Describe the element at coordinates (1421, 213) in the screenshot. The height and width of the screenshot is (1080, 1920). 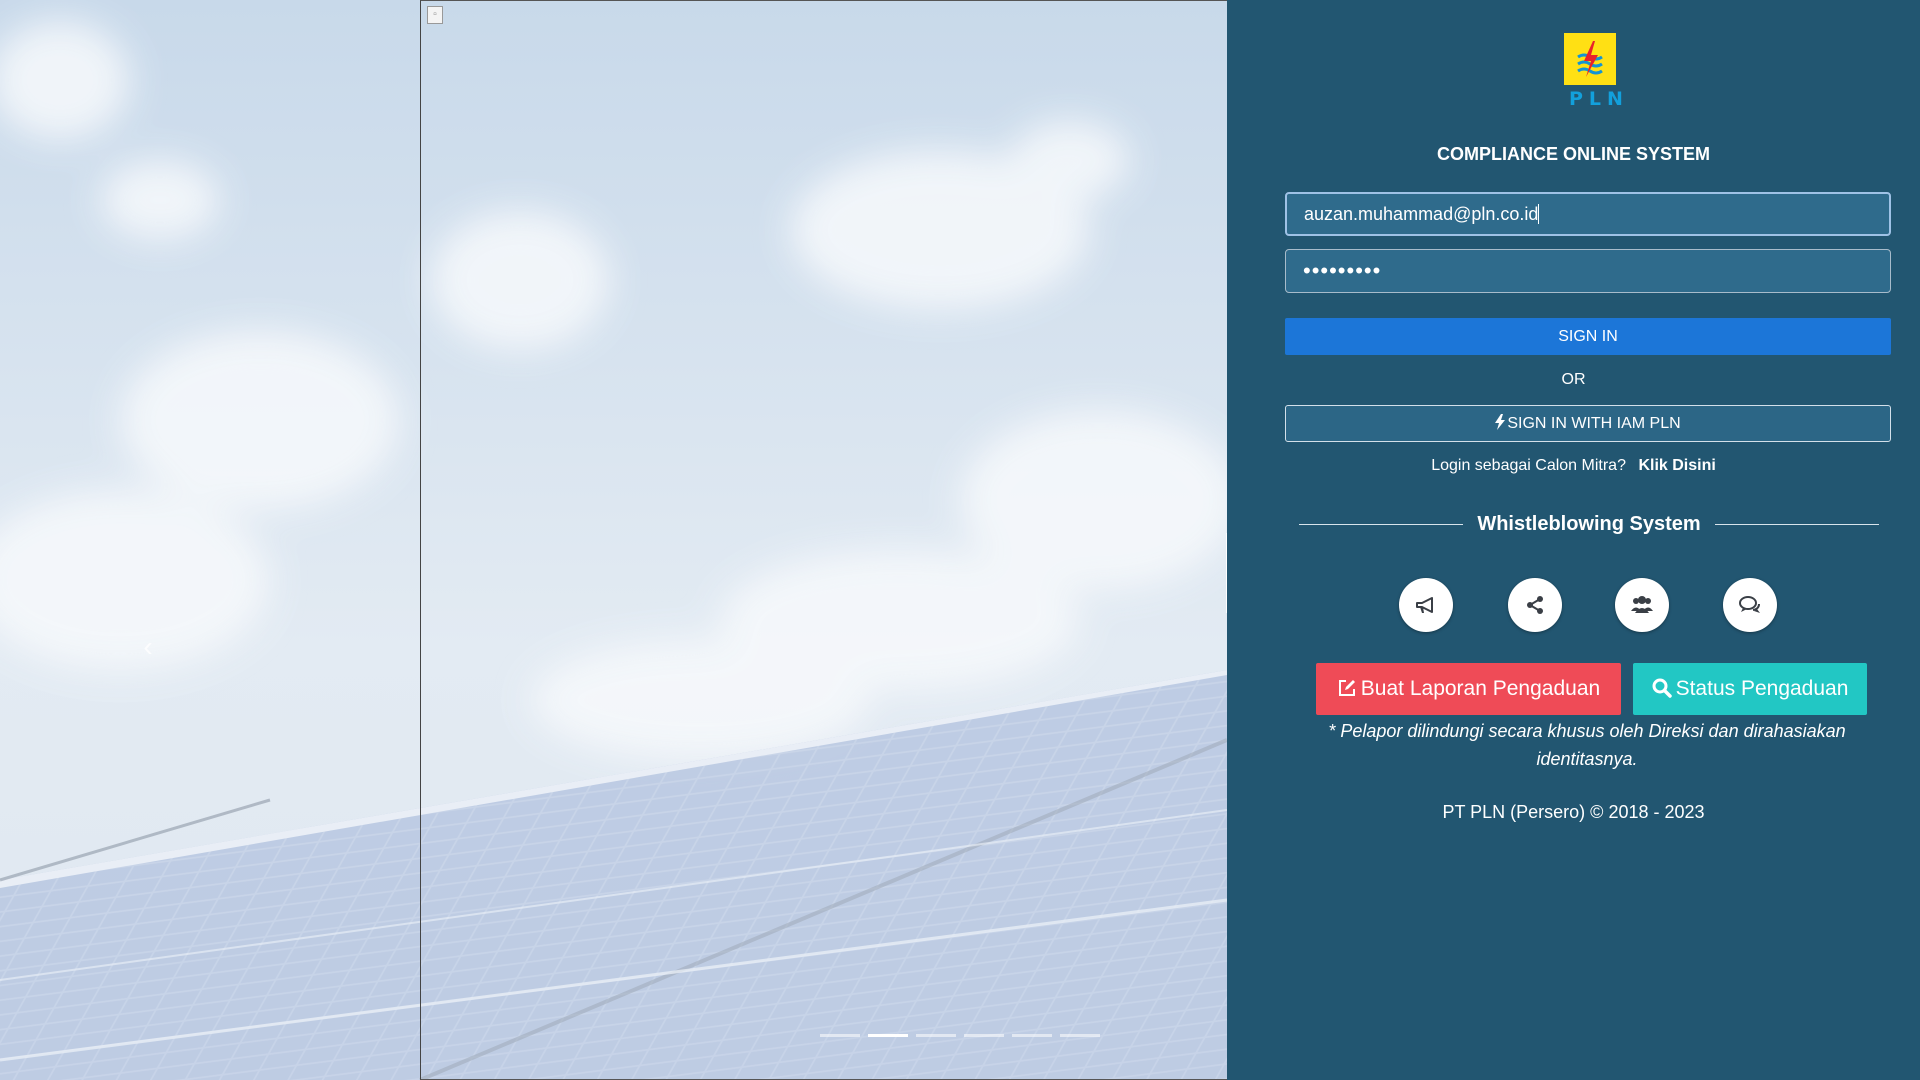
I see `email-field-value: auzan.muhammad@pln.co.id` at that location.